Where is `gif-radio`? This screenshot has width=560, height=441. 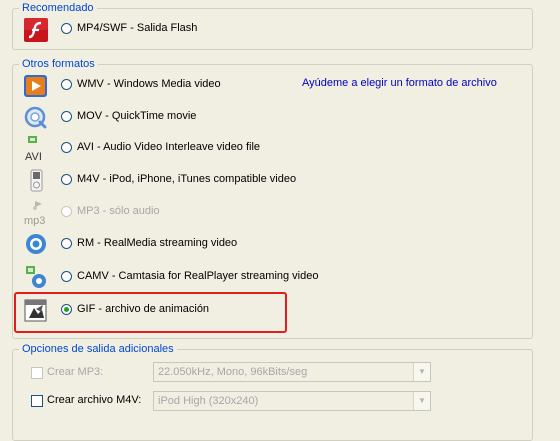 gif-radio is located at coordinates (66, 309).